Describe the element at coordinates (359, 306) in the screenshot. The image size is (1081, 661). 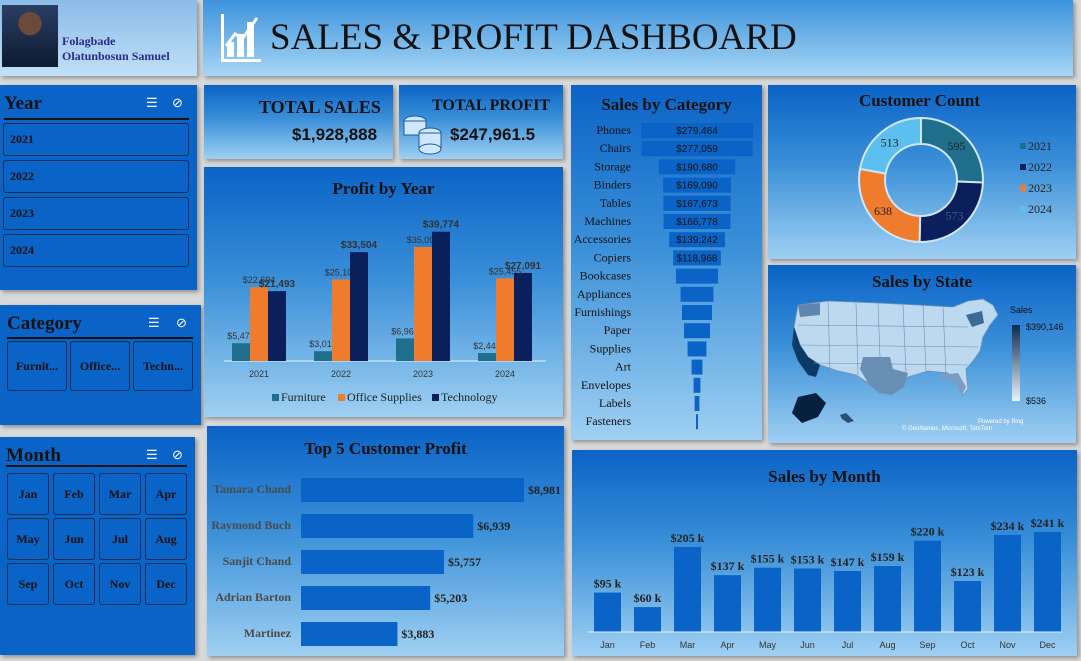
I see `bar-technology-2022` at that location.